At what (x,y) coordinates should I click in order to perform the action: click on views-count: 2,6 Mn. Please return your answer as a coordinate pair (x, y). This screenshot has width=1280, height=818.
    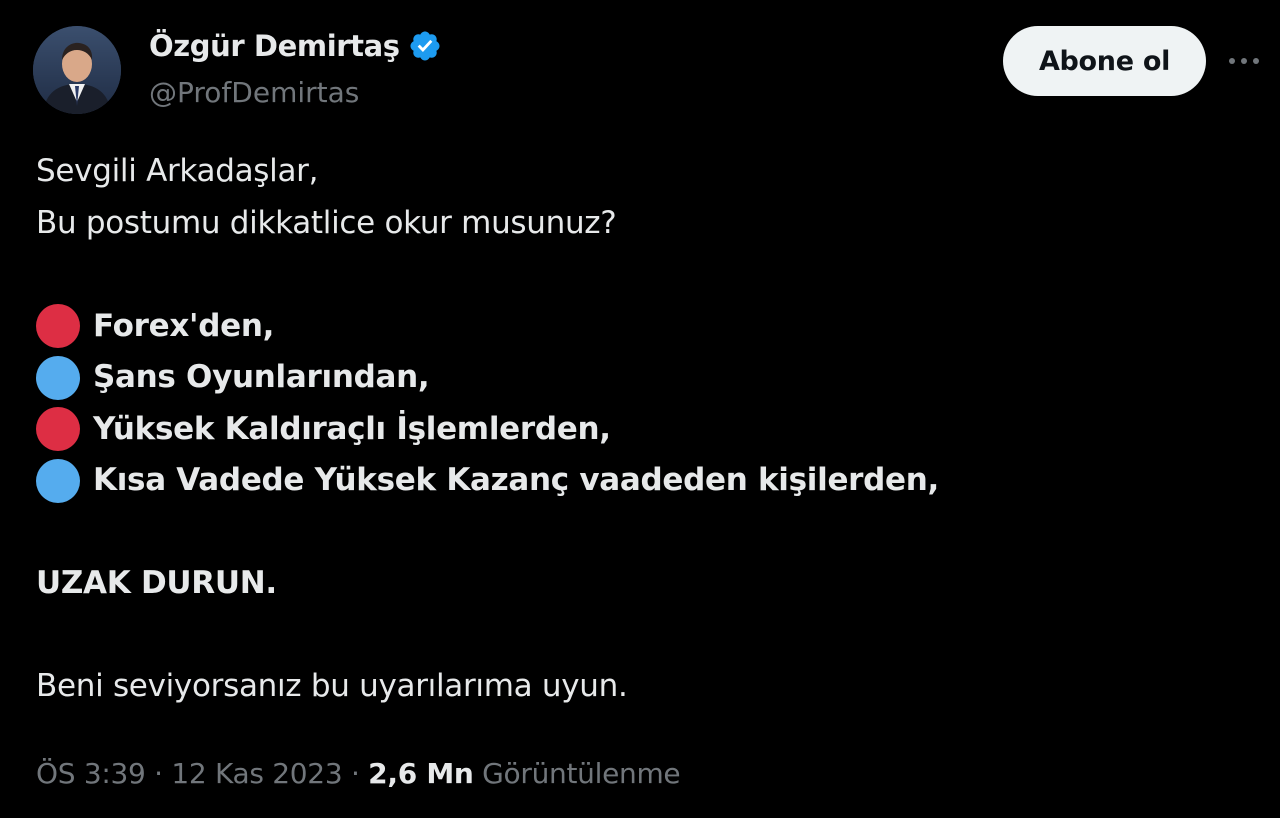
    Looking at the image, I should click on (421, 773).